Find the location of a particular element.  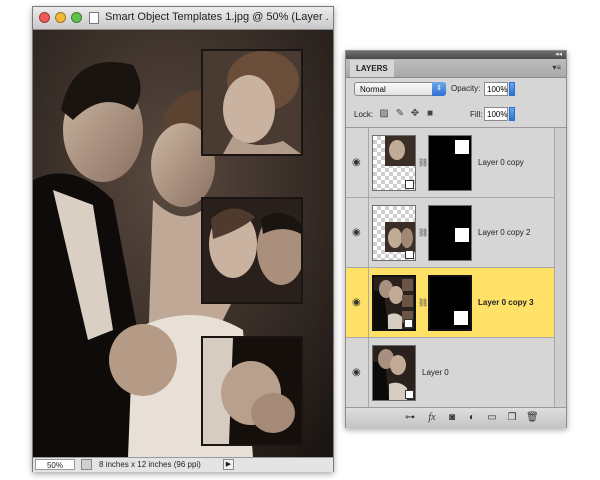

layer-row: ◉ ⛓ Layer 0 copy is located at coordinates (450, 163).